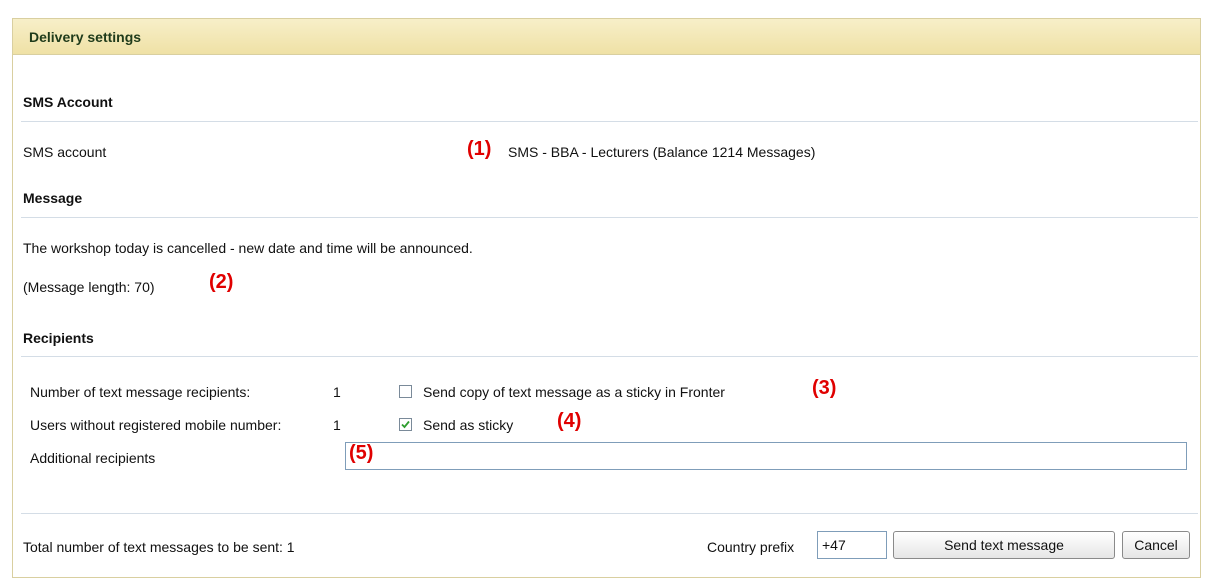 Image resolution: width=1214 pixels, height=582 pixels. Describe the element at coordinates (852, 545) in the screenshot. I see `country-prefix-input` at that location.